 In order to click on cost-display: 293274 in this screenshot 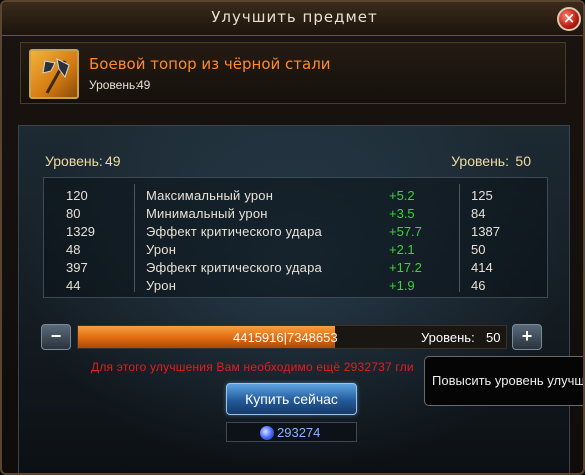, I will do `click(291, 432)`.